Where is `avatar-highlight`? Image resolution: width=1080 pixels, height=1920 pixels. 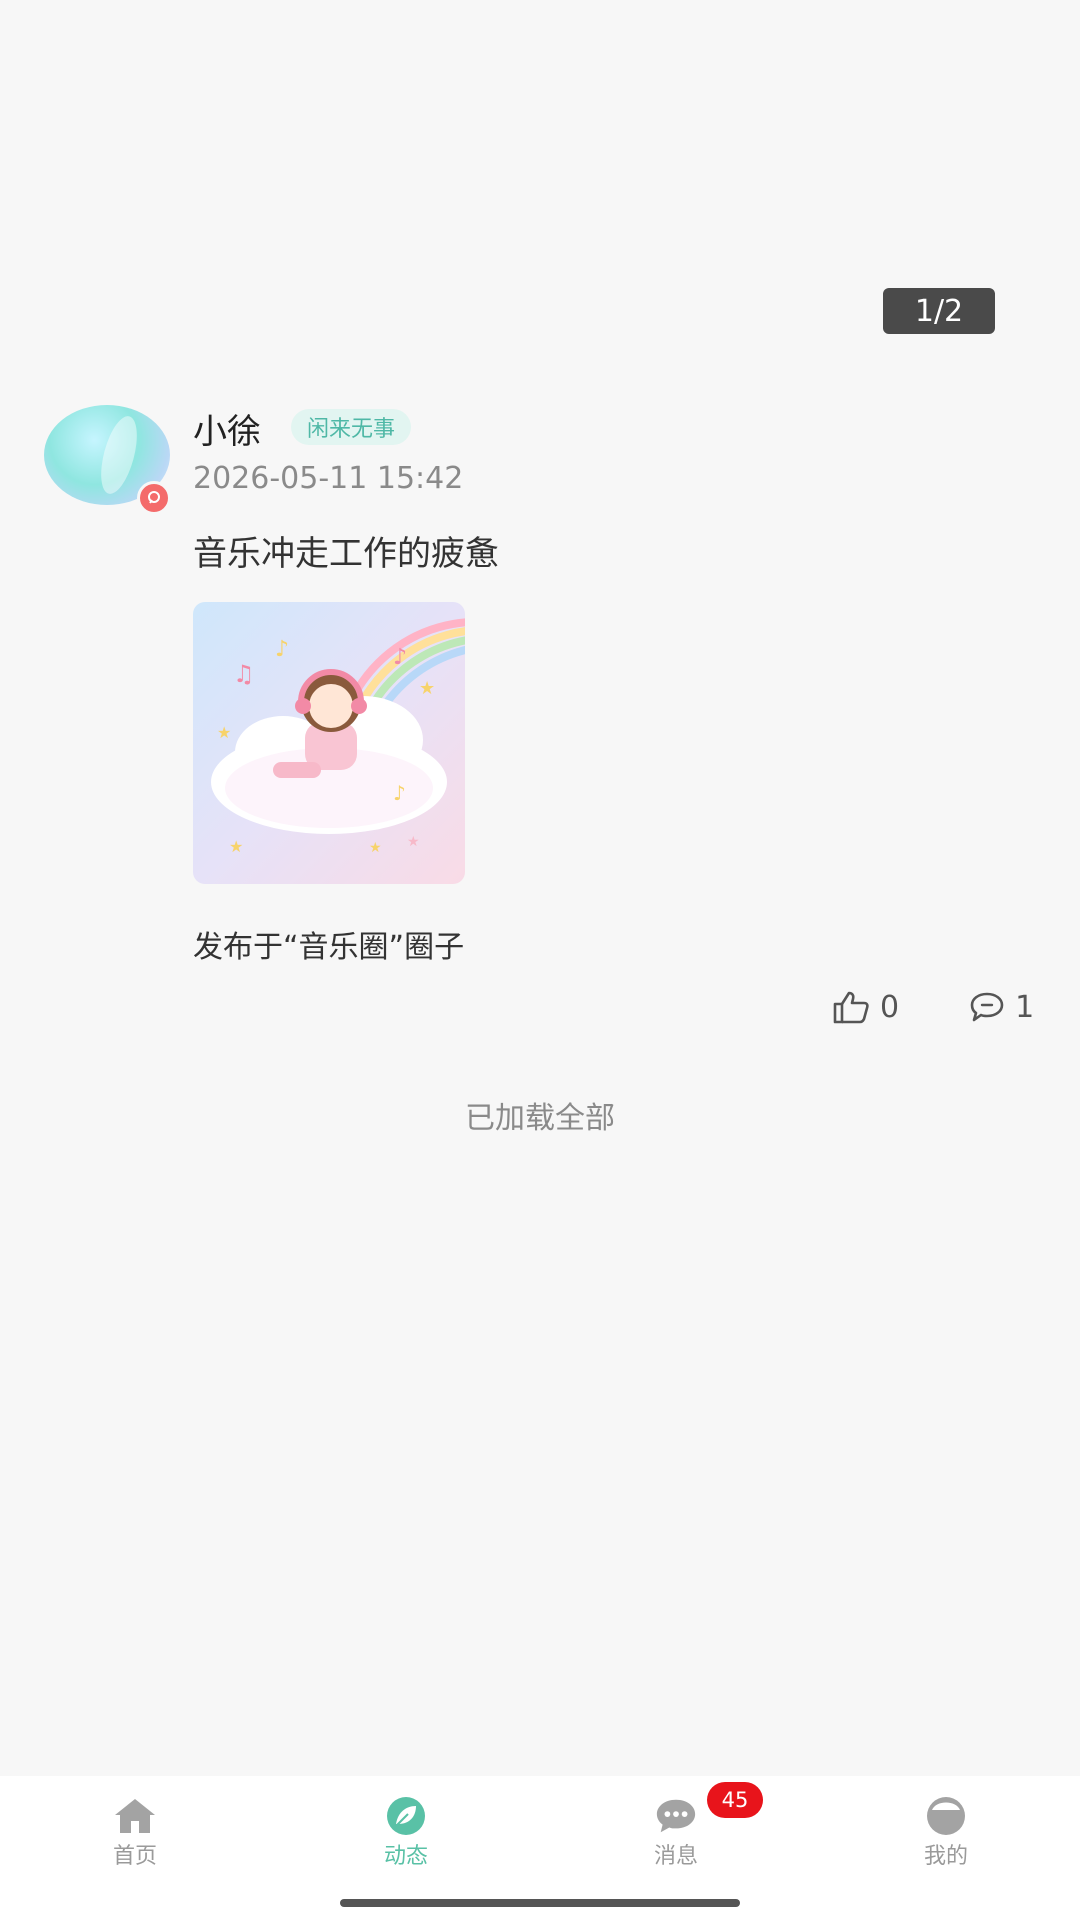 avatar-highlight is located at coordinates (119, 455).